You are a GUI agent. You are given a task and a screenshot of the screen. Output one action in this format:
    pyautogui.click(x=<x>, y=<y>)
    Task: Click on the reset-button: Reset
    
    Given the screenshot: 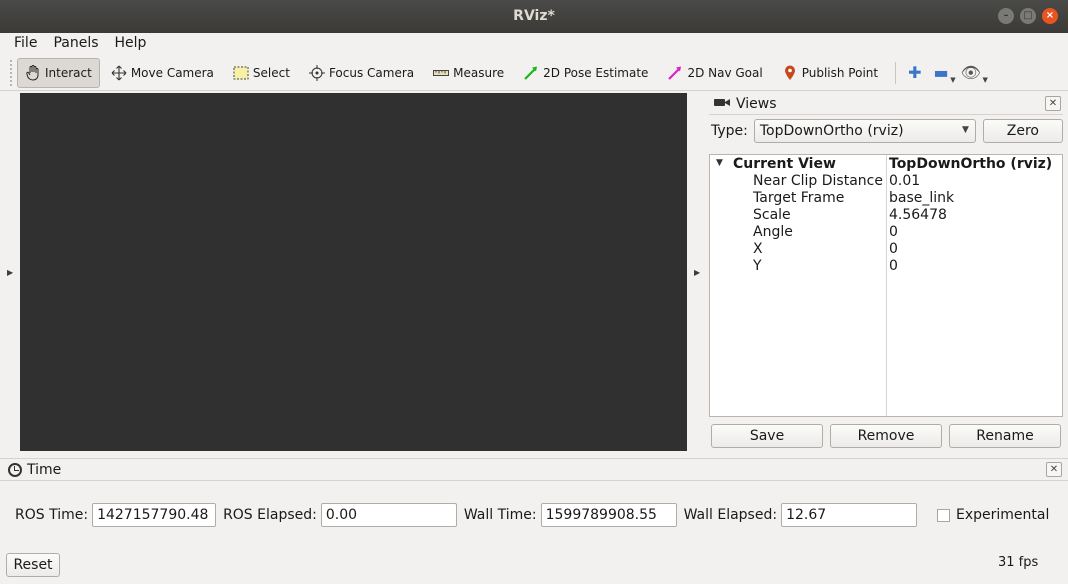 What is the action you would take?
    pyautogui.click(x=33, y=565)
    